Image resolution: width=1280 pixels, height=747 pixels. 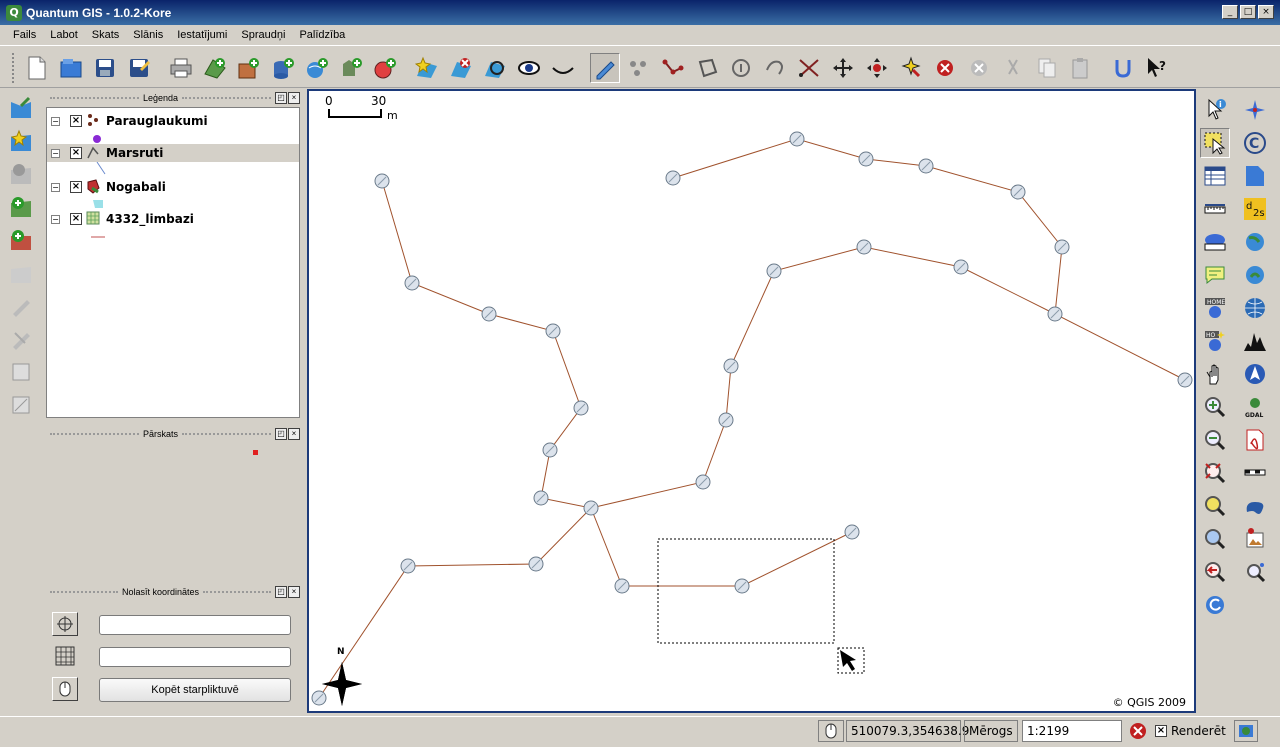 I want to click on render-checkbox: ×, so click(x=1161, y=731).